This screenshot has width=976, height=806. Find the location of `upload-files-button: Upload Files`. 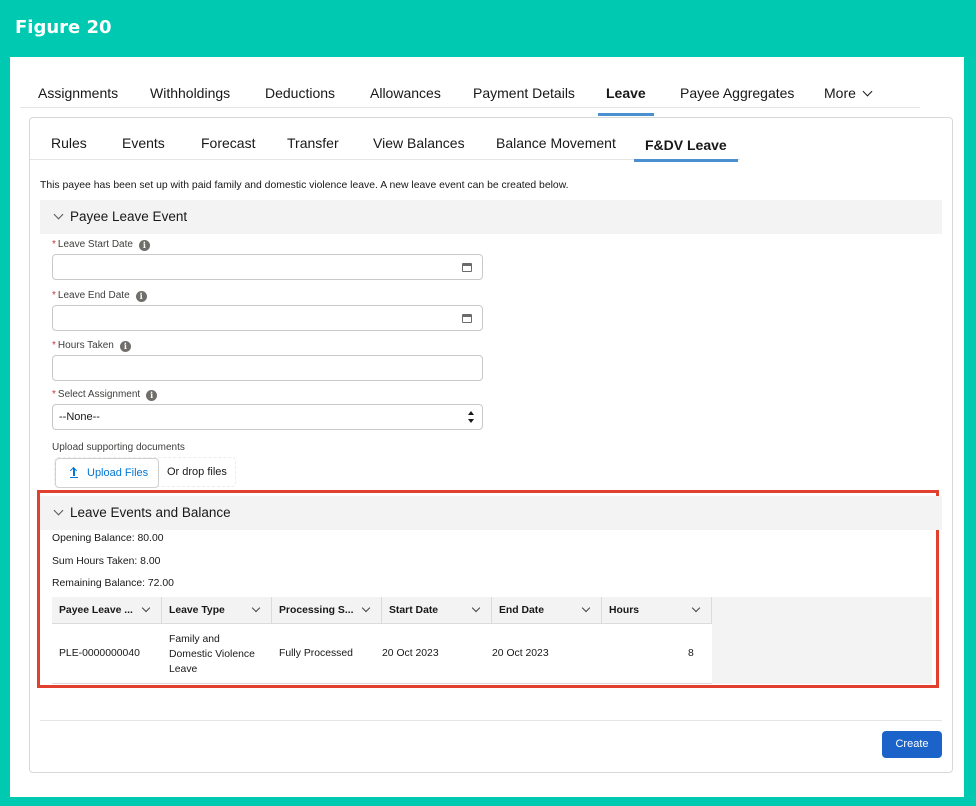

upload-files-button: Upload Files is located at coordinates (107, 473).